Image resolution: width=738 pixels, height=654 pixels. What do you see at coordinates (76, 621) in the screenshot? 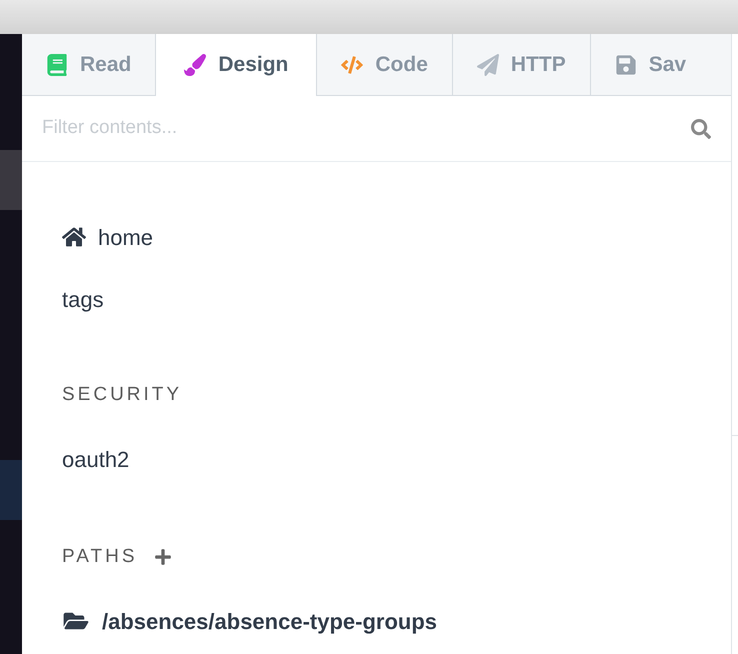
I see `folder-icon` at bounding box center [76, 621].